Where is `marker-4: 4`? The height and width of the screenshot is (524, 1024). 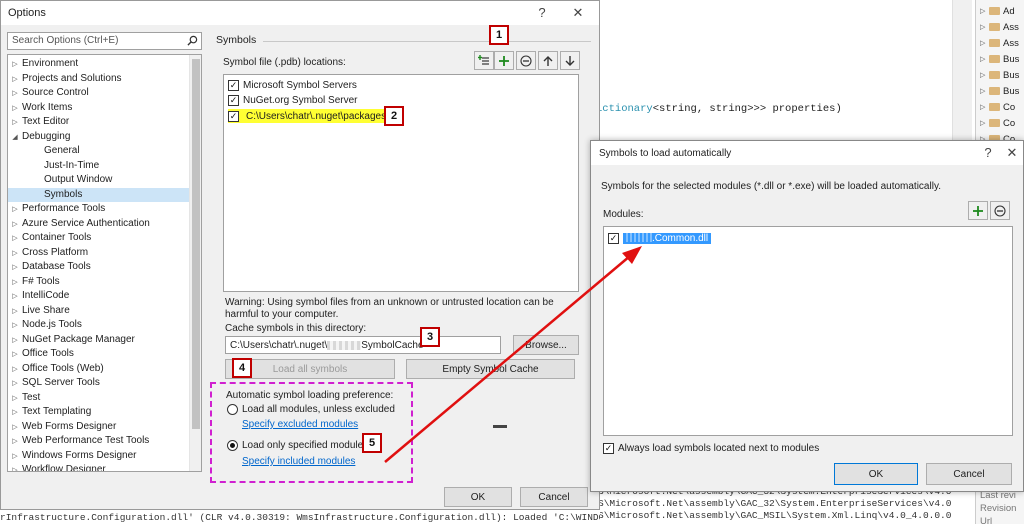
marker-4: 4 is located at coordinates (242, 368).